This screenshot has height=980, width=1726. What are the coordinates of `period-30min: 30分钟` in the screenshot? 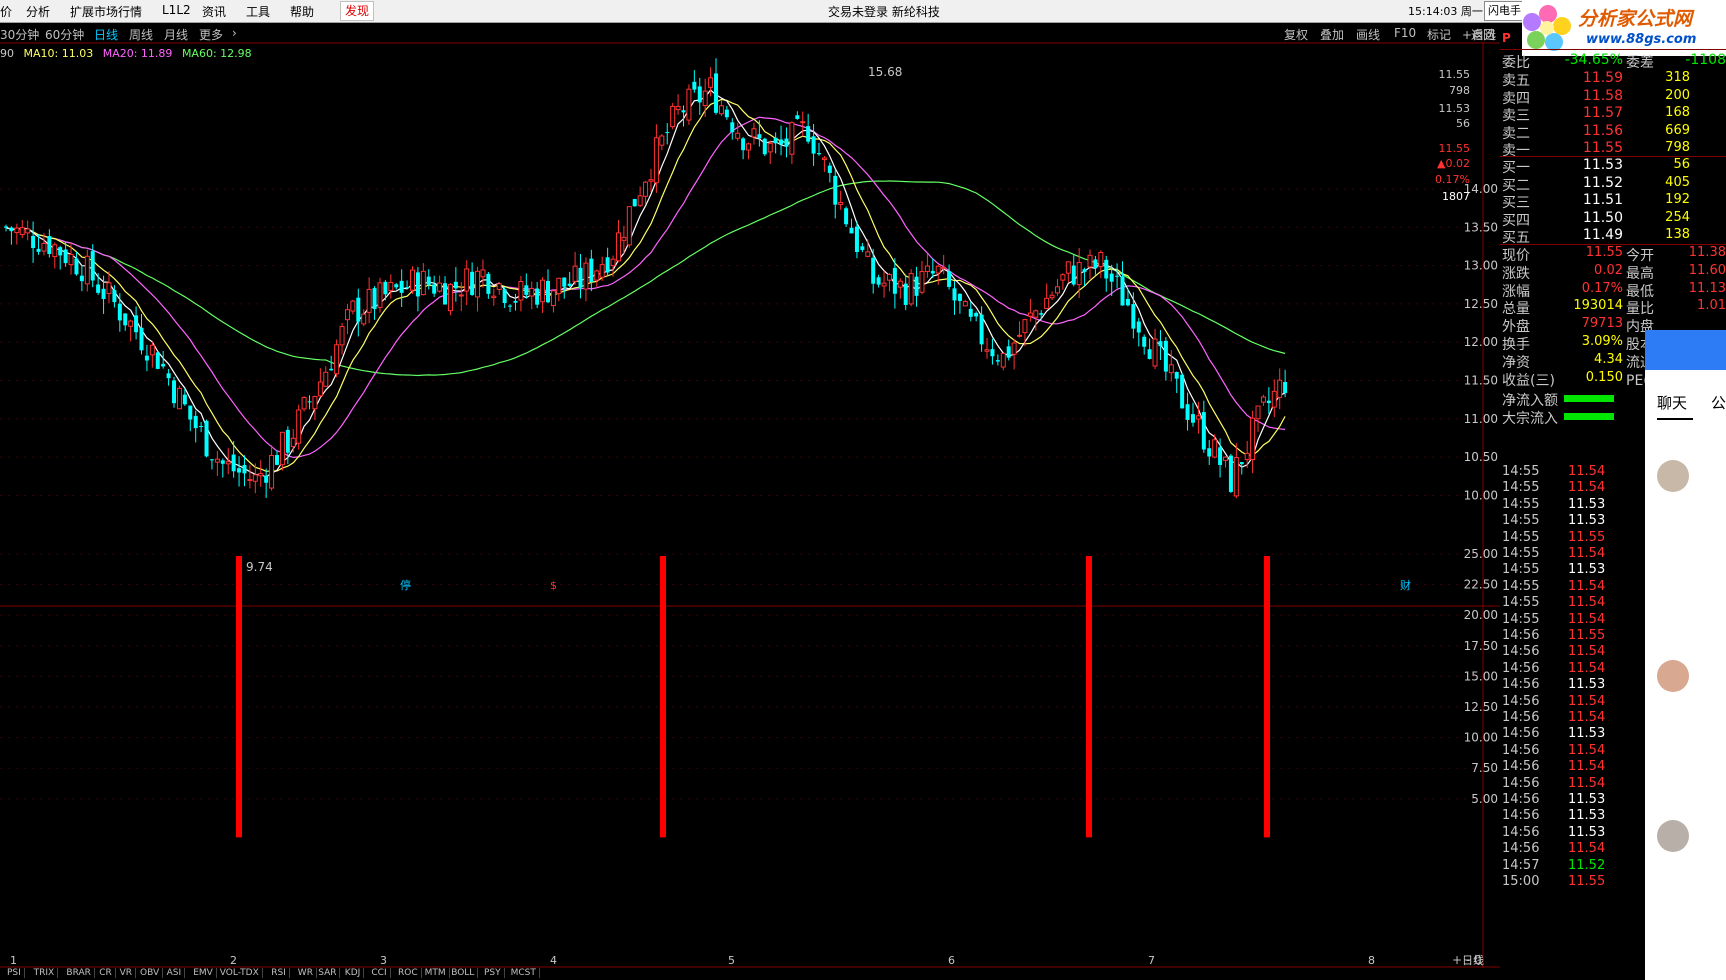 It's located at (19, 34).